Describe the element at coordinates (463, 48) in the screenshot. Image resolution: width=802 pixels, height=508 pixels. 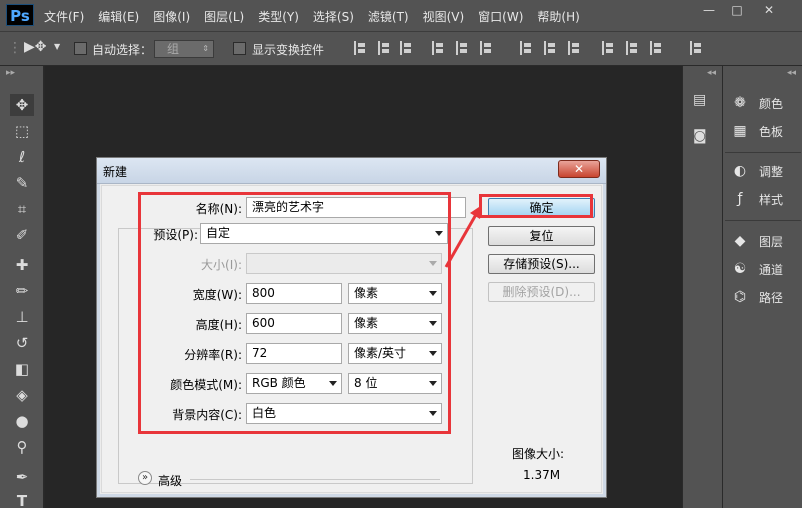
I see `align-hcenter-icon` at that location.